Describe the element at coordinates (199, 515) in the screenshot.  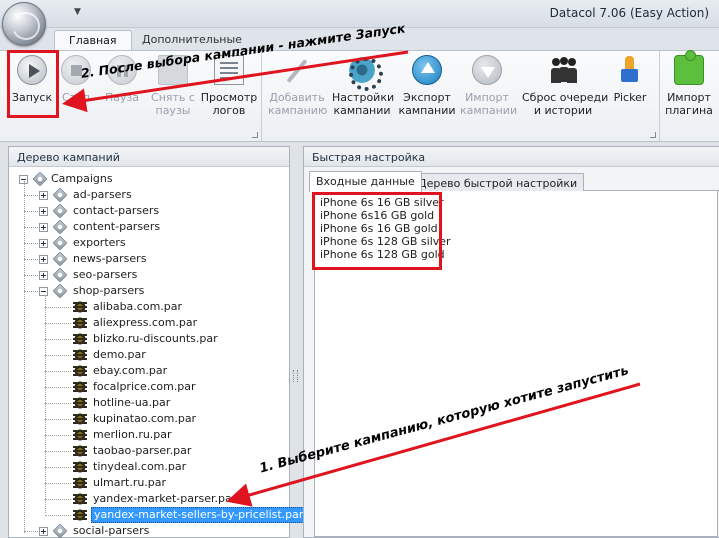
I see `tree-campaign-label: yandex-market-sellers-by-pricelist.par` at that location.